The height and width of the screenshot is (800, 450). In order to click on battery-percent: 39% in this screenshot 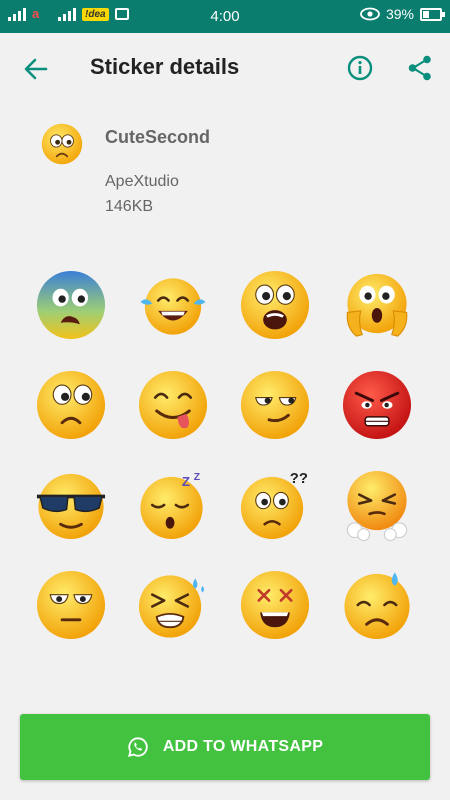, I will do `click(399, 14)`.